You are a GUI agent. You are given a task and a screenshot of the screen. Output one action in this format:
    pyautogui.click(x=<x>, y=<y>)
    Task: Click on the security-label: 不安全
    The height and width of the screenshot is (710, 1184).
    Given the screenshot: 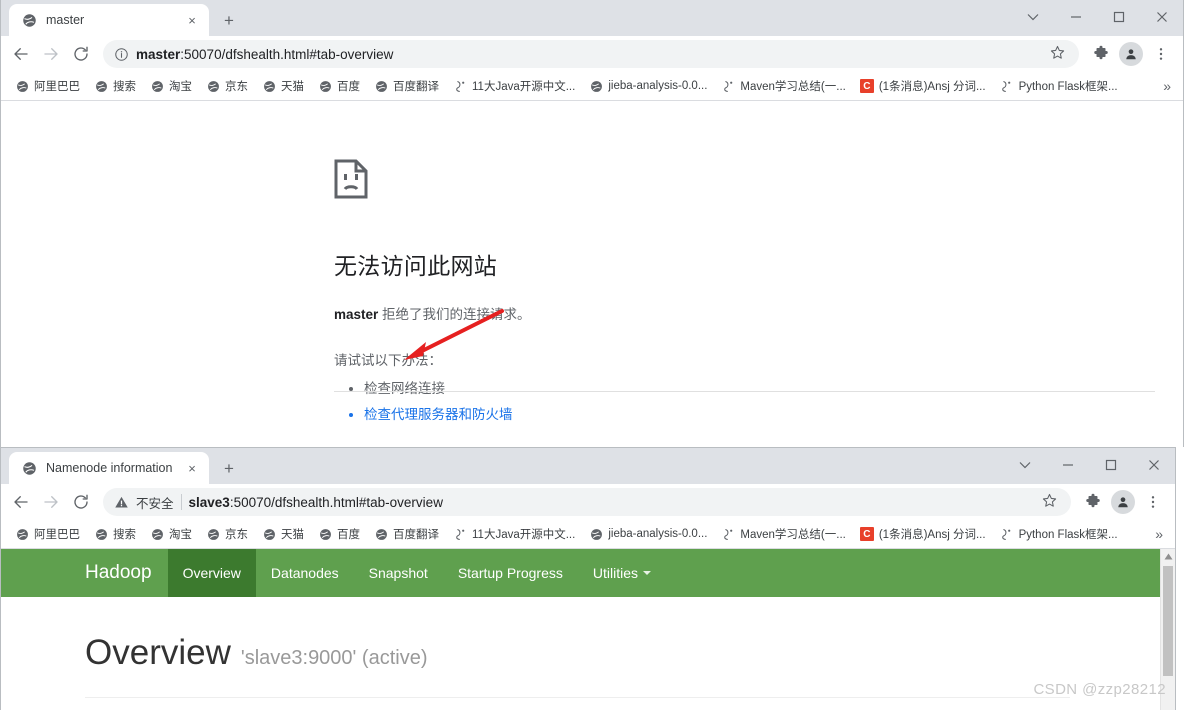 What is the action you would take?
    pyautogui.click(x=155, y=503)
    